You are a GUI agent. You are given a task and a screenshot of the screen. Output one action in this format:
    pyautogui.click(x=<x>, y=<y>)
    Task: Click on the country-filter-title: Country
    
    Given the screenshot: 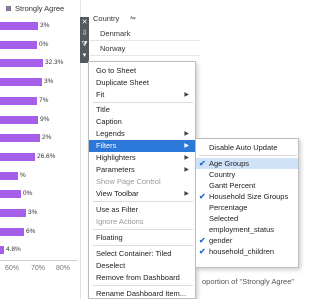 What is the action you would take?
    pyautogui.click(x=106, y=18)
    